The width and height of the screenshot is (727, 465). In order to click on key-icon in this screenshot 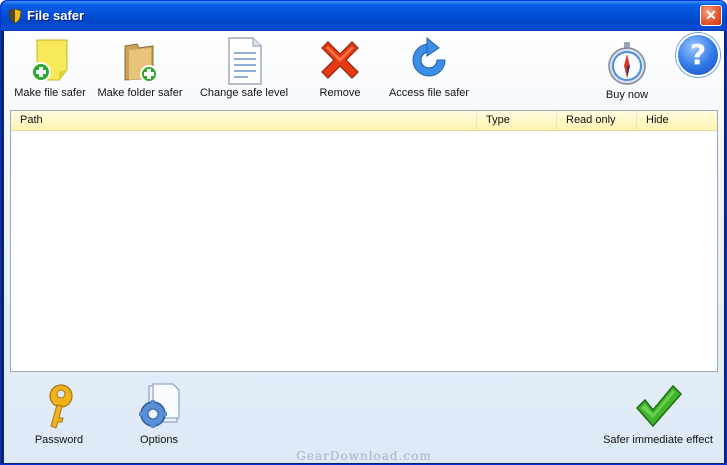, I will do `click(61, 406)`.